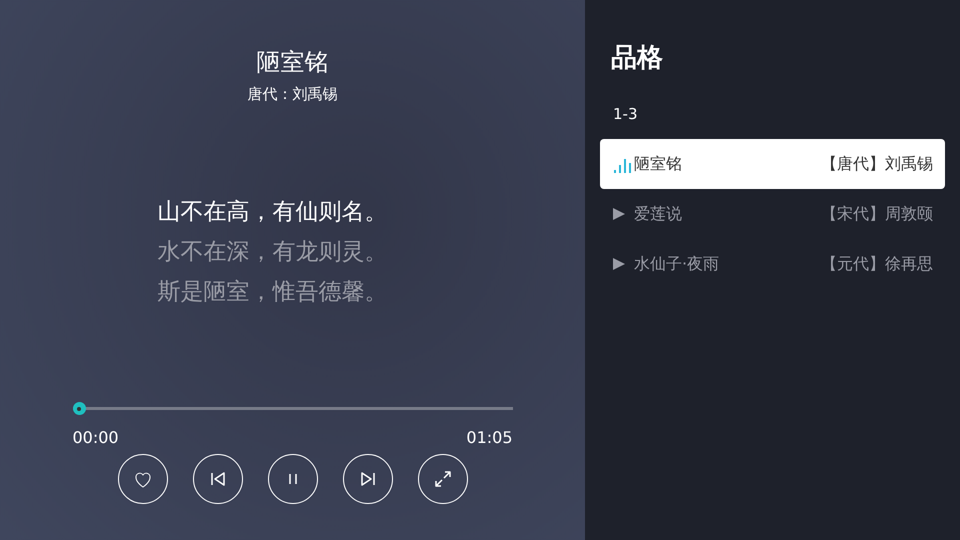 This screenshot has height=540, width=960. I want to click on lyric-line: 水不在深，有龙则灵。, so click(273, 252).